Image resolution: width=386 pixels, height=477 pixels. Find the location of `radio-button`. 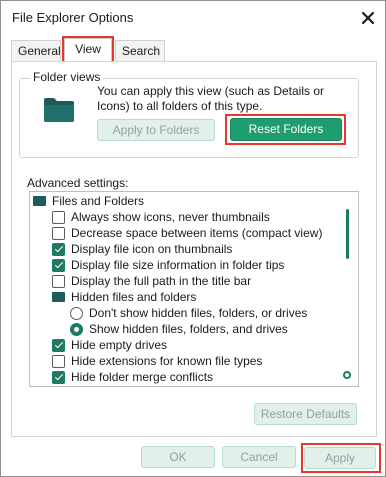

radio-button is located at coordinates (76, 313).